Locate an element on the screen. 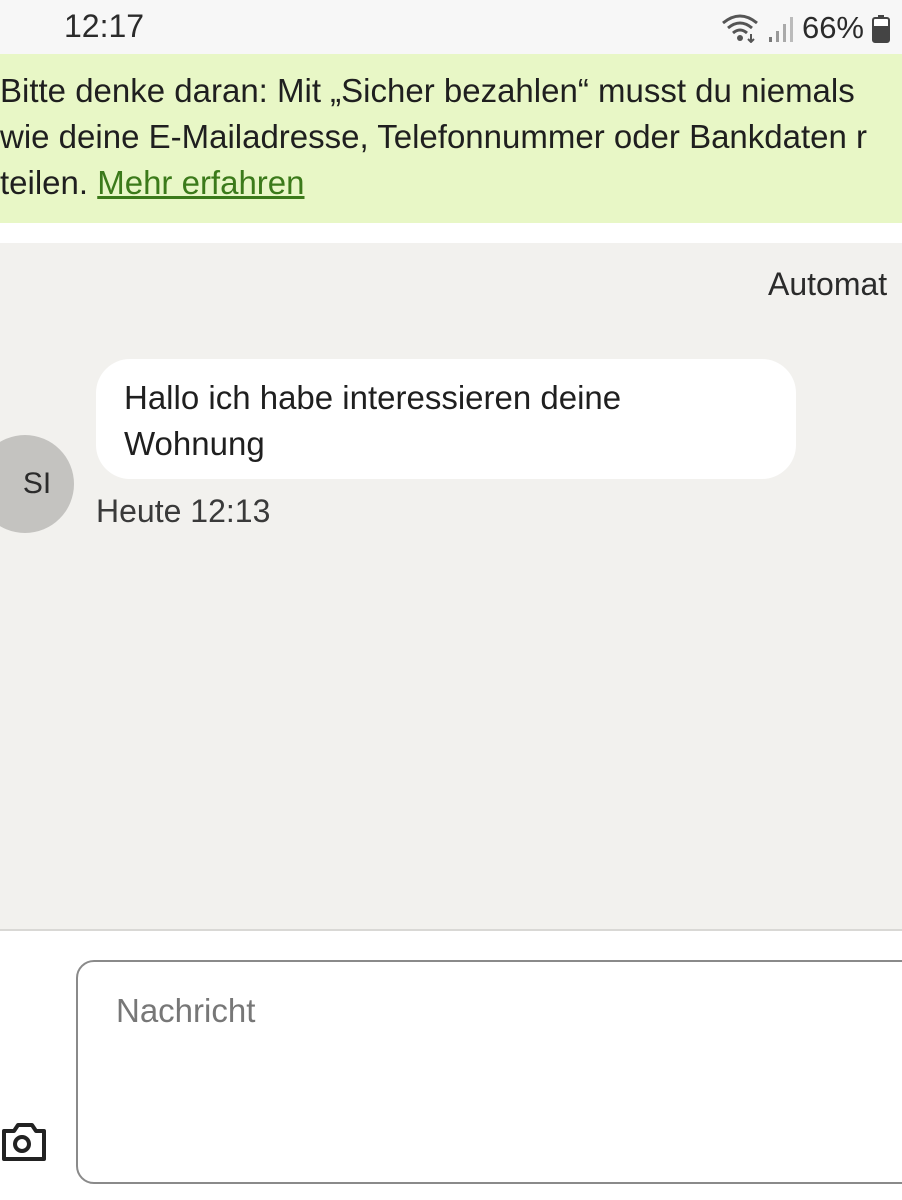 The width and height of the screenshot is (902, 1200). signal-icon is located at coordinates (780, 29).